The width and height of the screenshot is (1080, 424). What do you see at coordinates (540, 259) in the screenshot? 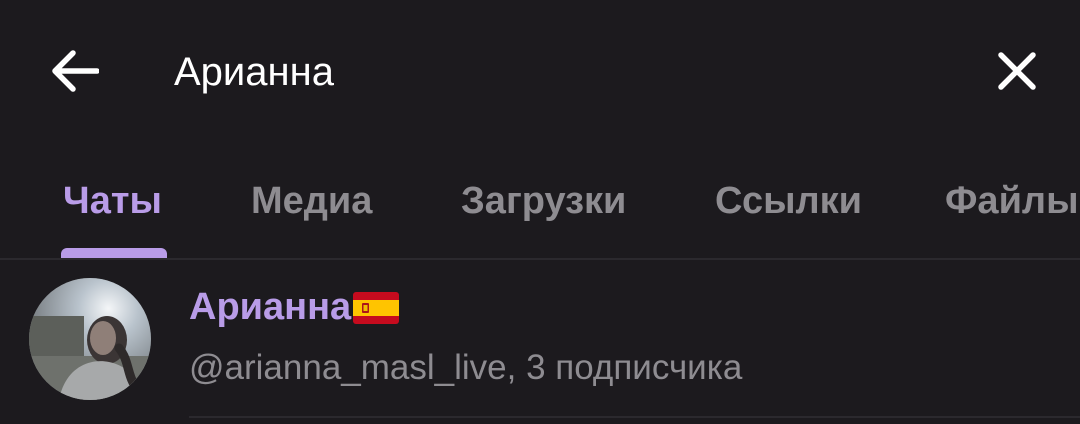
I see `tabs-divider` at bounding box center [540, 259].